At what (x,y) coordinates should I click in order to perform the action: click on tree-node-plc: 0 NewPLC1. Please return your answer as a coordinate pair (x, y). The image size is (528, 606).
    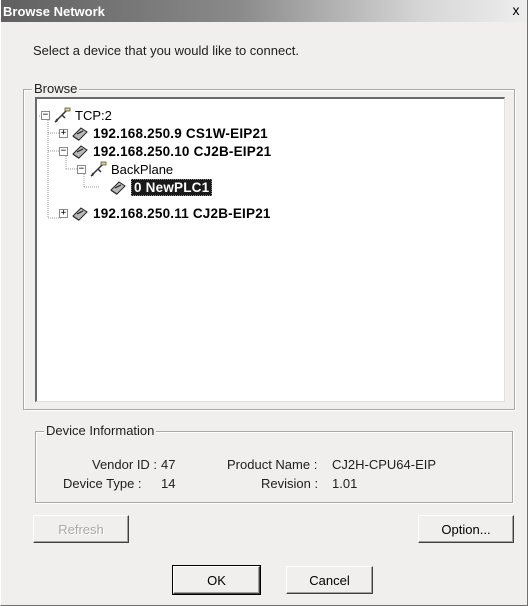
    Looking at the image, I should click on (161, 187).